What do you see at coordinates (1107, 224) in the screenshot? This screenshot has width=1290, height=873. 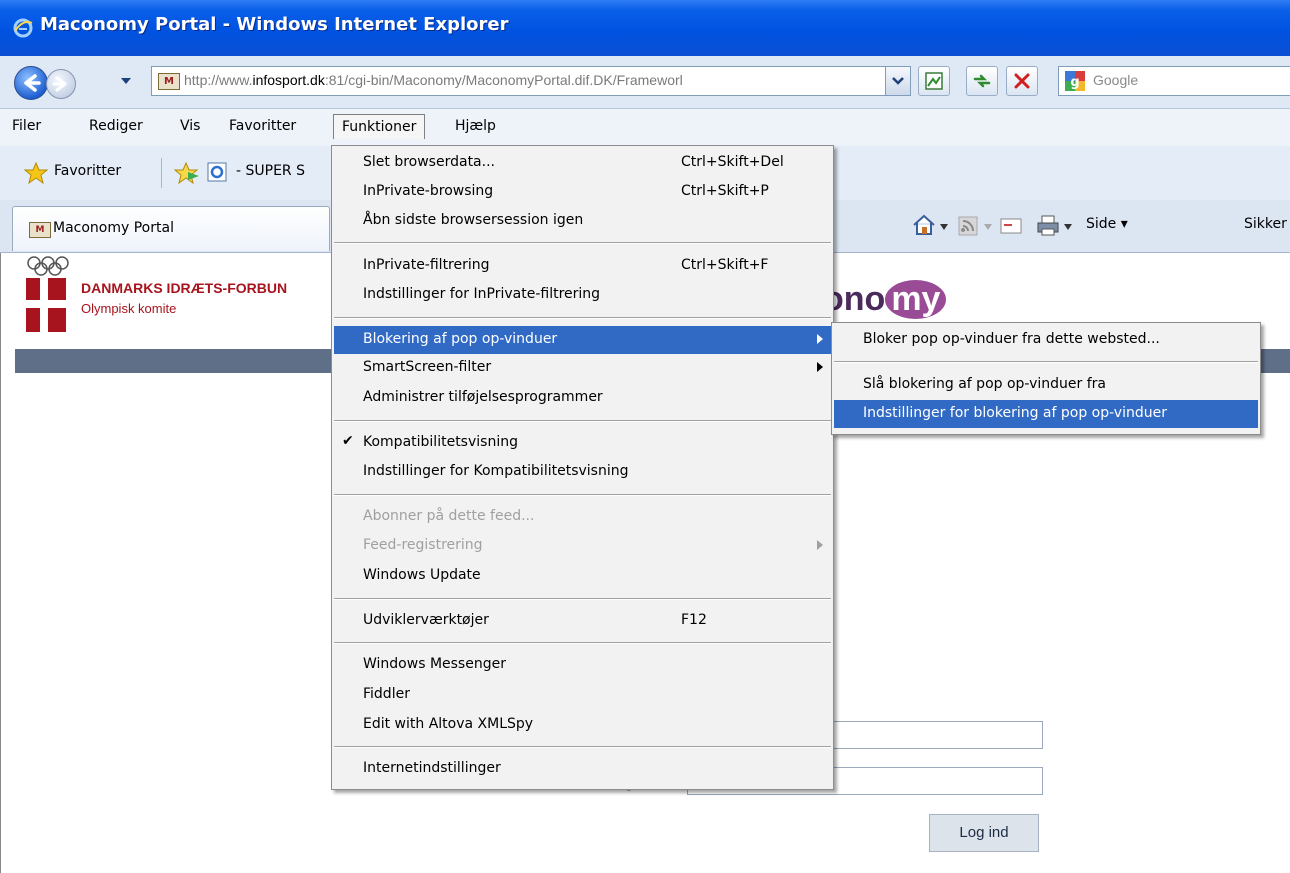 I see `page-menu-button: Side ▾` at bounding box center [1107, 224].